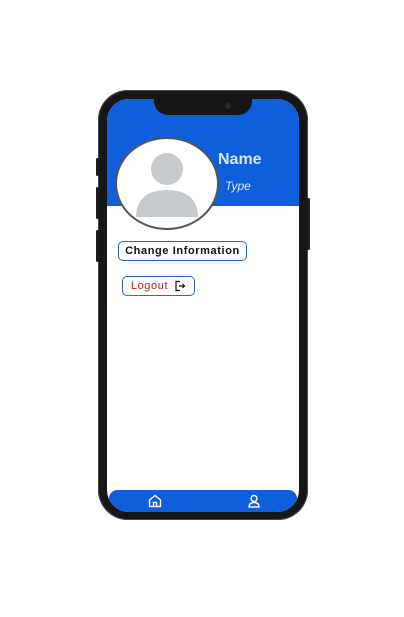  What do you see at coordinates (254, 501) in the screenshot?
I see `user-icon` at bounding box center [254, 501].